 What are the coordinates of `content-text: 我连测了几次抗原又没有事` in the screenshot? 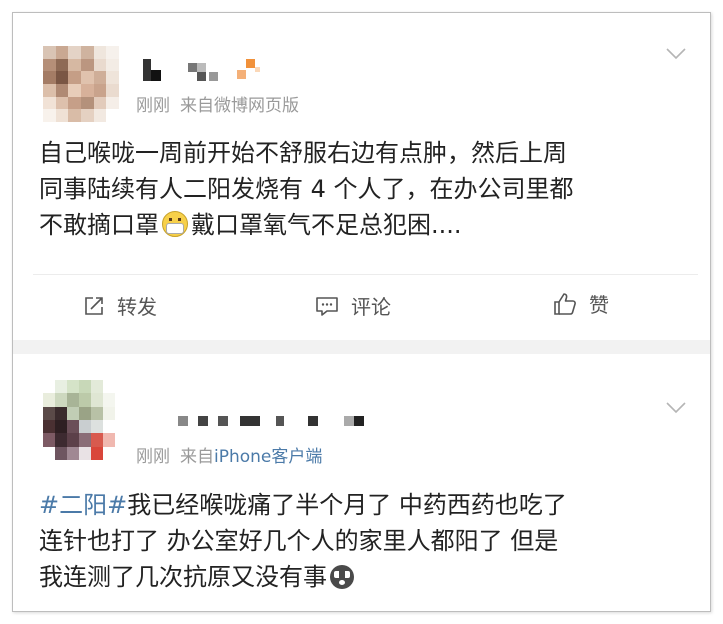 It's located at (183, 577).